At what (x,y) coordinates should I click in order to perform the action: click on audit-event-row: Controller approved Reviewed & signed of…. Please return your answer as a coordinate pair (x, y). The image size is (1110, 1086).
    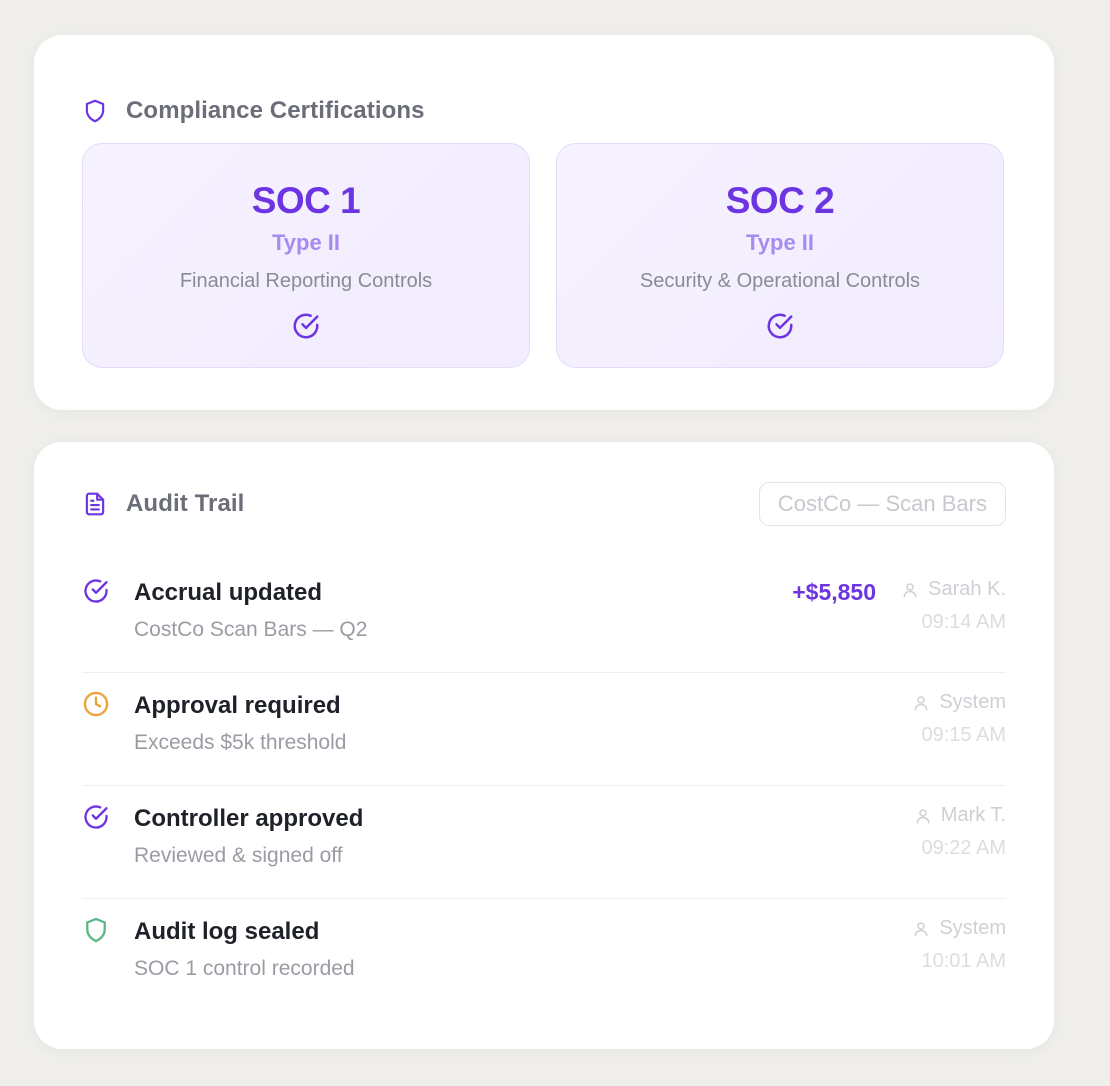
    Looking at the image, I should click on (544, 842).